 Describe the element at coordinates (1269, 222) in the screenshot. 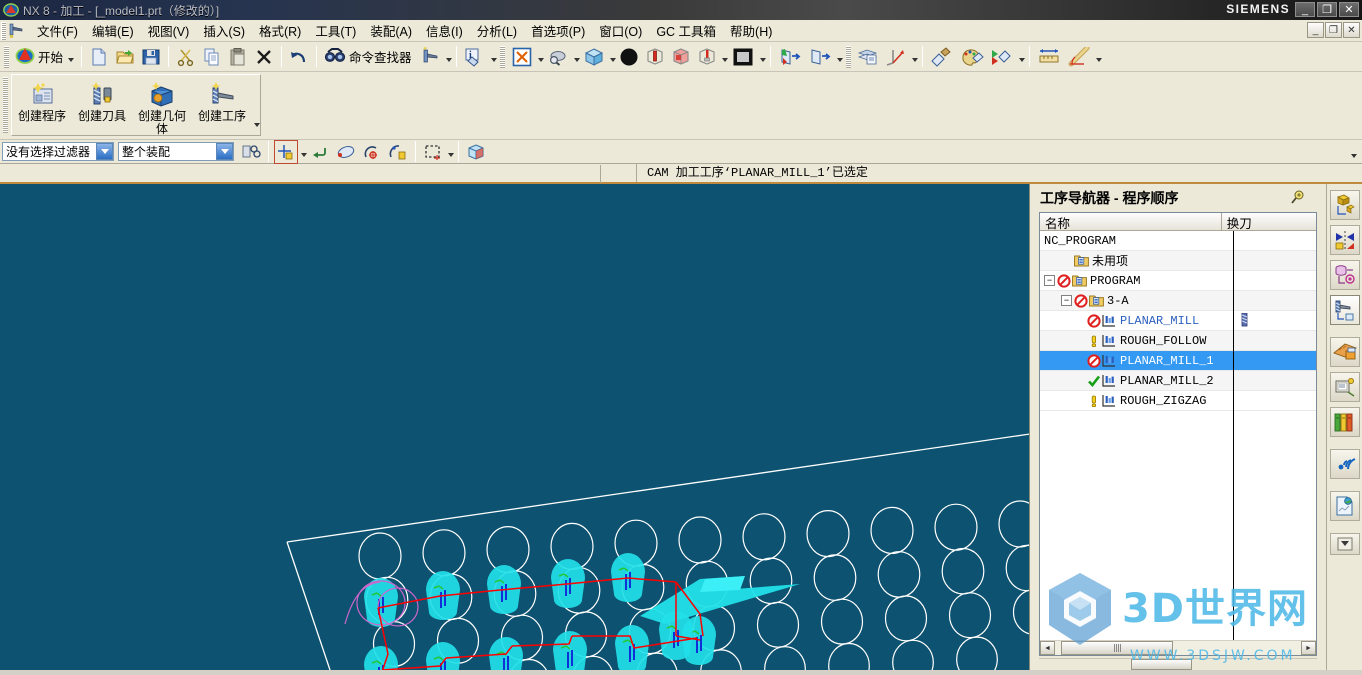

I see `column-tool-change-header: 换刀` at that location.